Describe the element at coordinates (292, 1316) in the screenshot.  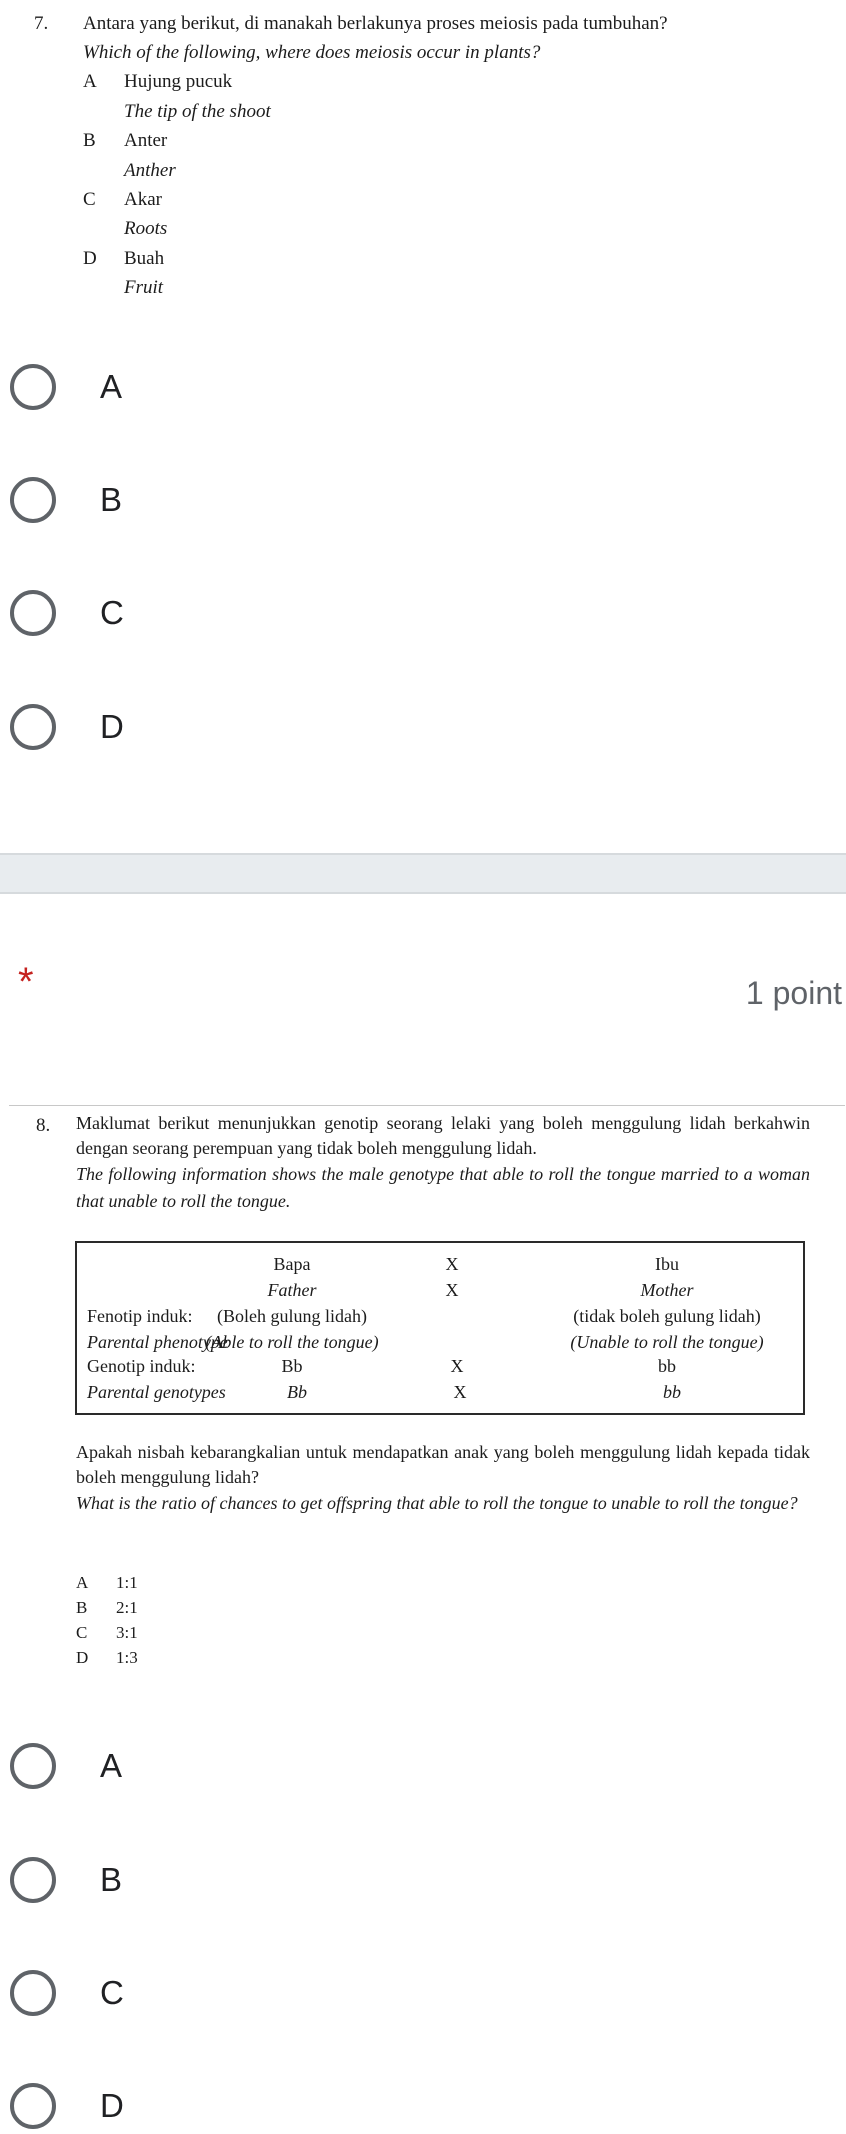
I see `father-phenotype-ms: (Boleh gulung lidah)` at that location.